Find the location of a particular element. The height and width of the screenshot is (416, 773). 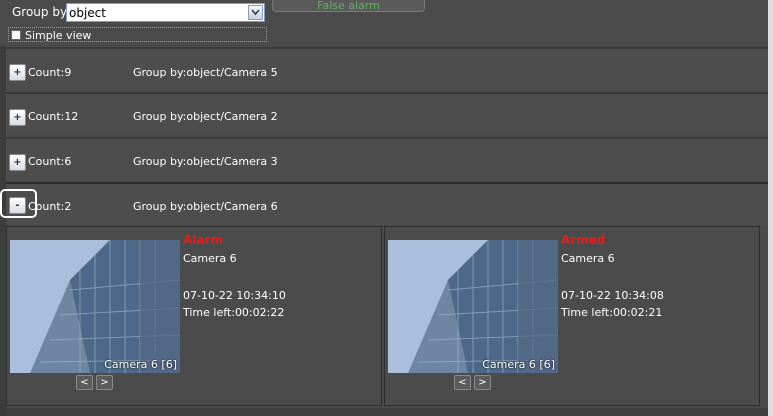

alarm-timestamp: 07-10-22 10:34:08 is located at coordinates (612, 295).